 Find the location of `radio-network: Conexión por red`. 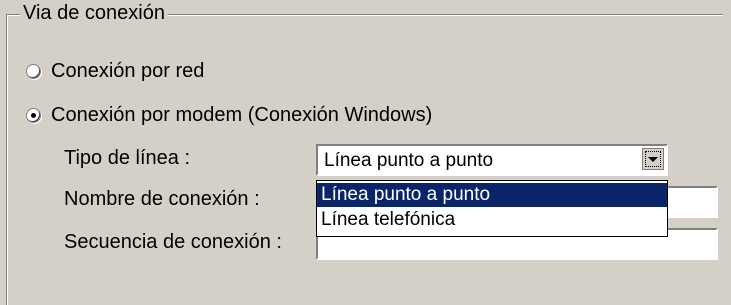

radio-network: Conexión por red is located at coordinates (115, 71).